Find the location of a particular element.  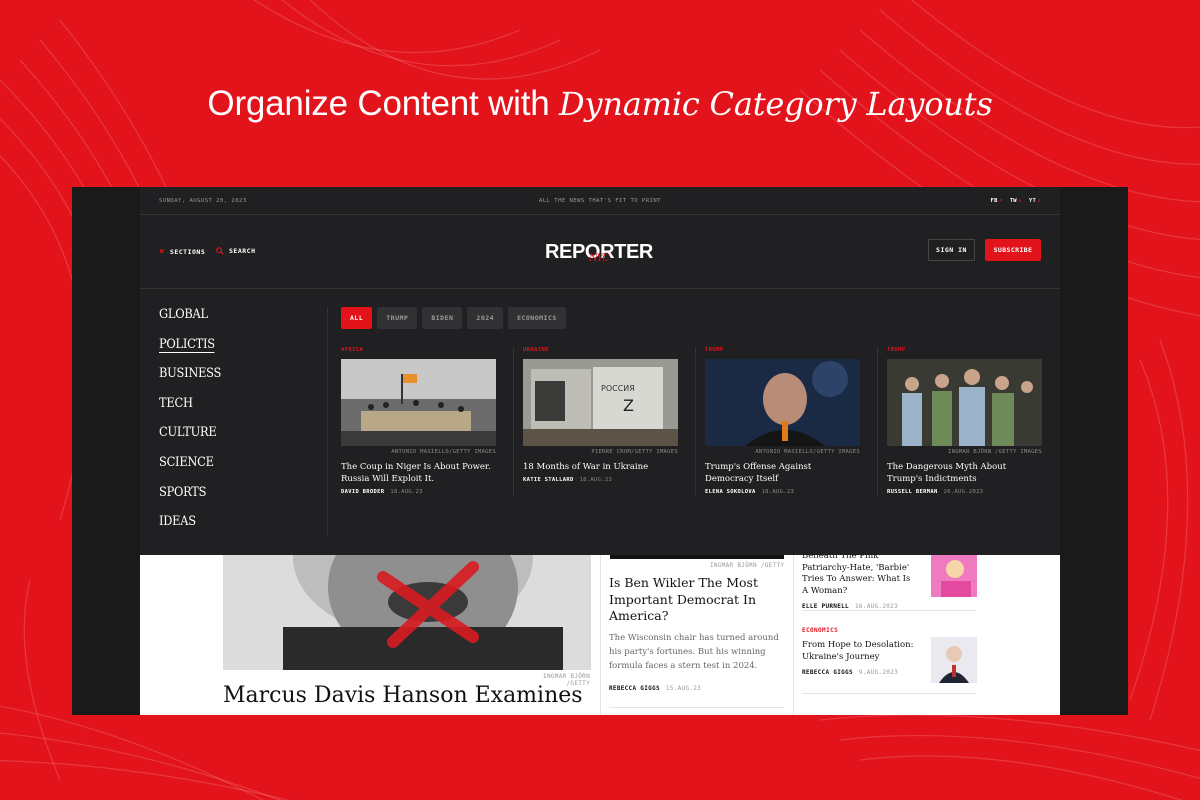

svg-text: POCCИЯ is located at coordinates (618, 388).